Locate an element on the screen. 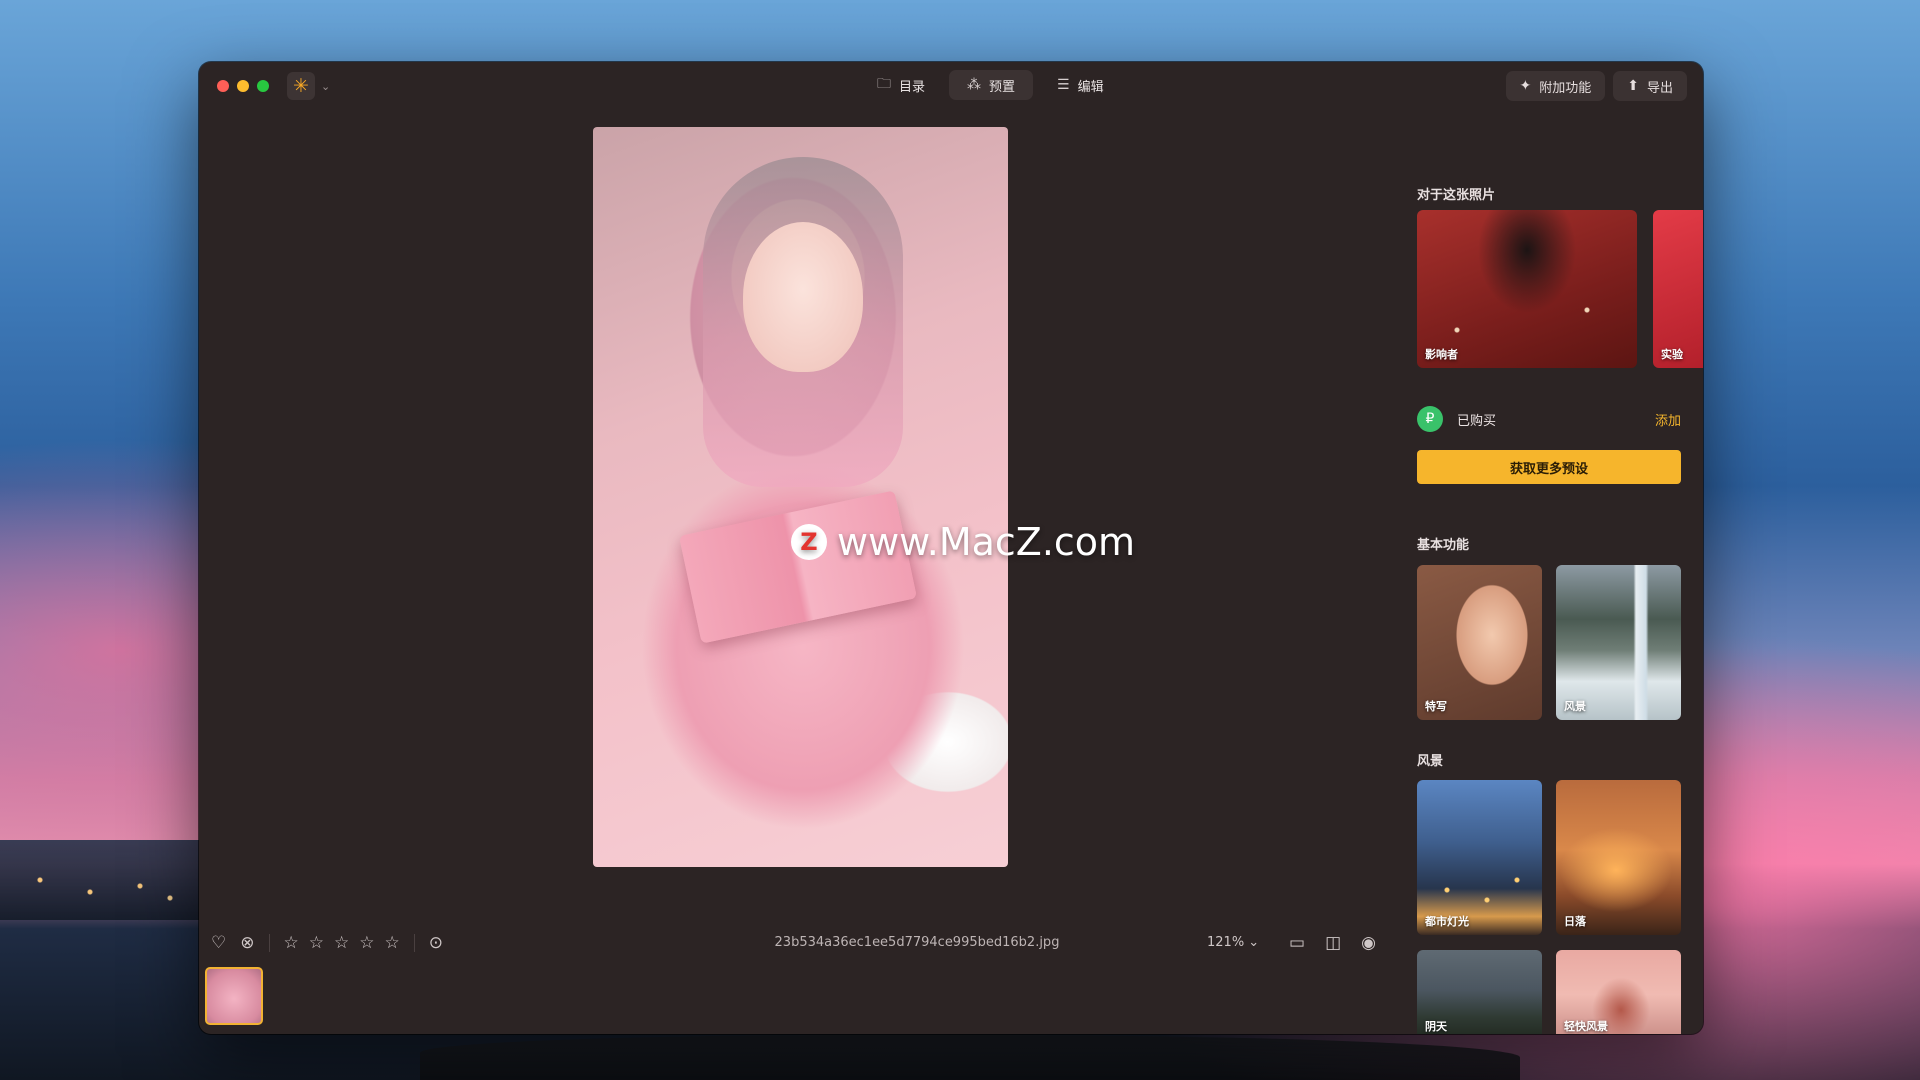 The width and height of the screenshot is (1920, 1080). app-menu-button: ✳ is located at coordinates (301, 86).